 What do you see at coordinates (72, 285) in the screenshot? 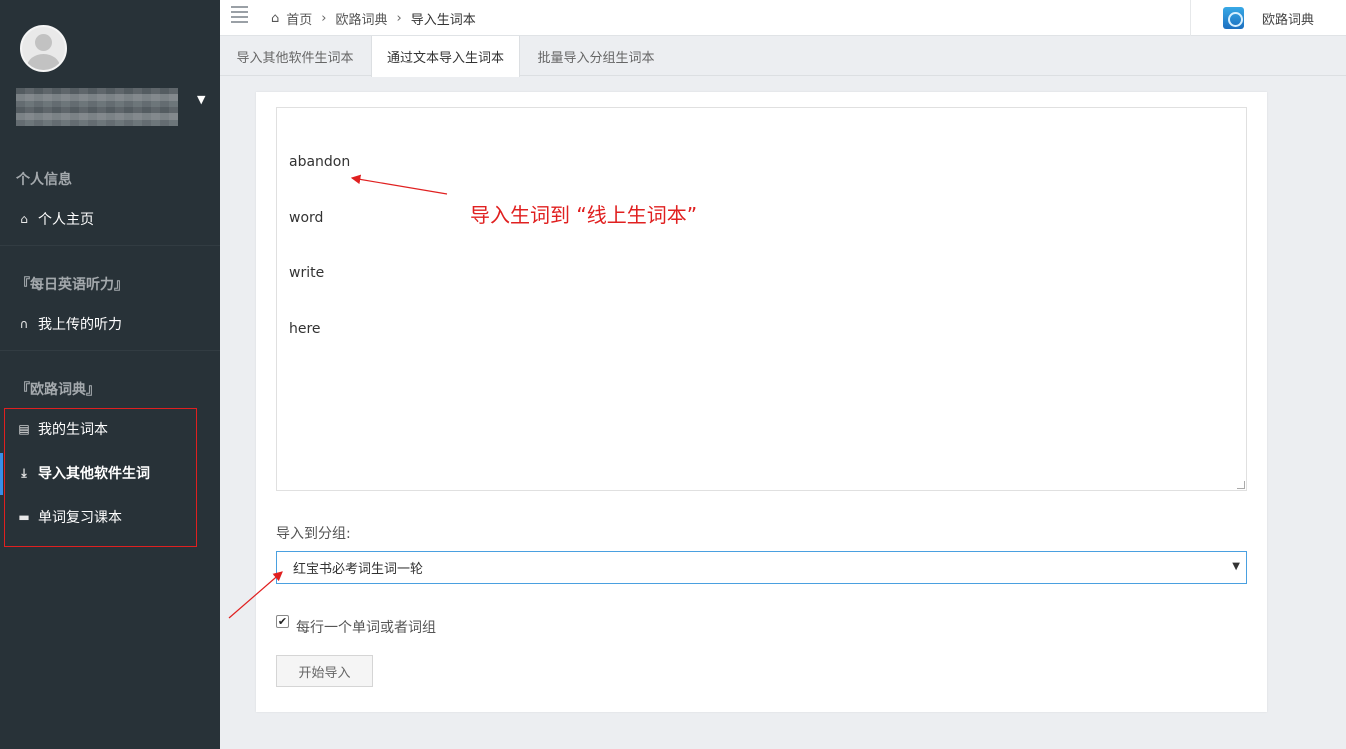
I see `section-daily-listening: 『每日英语听力』` at bounding box center [72, 285].